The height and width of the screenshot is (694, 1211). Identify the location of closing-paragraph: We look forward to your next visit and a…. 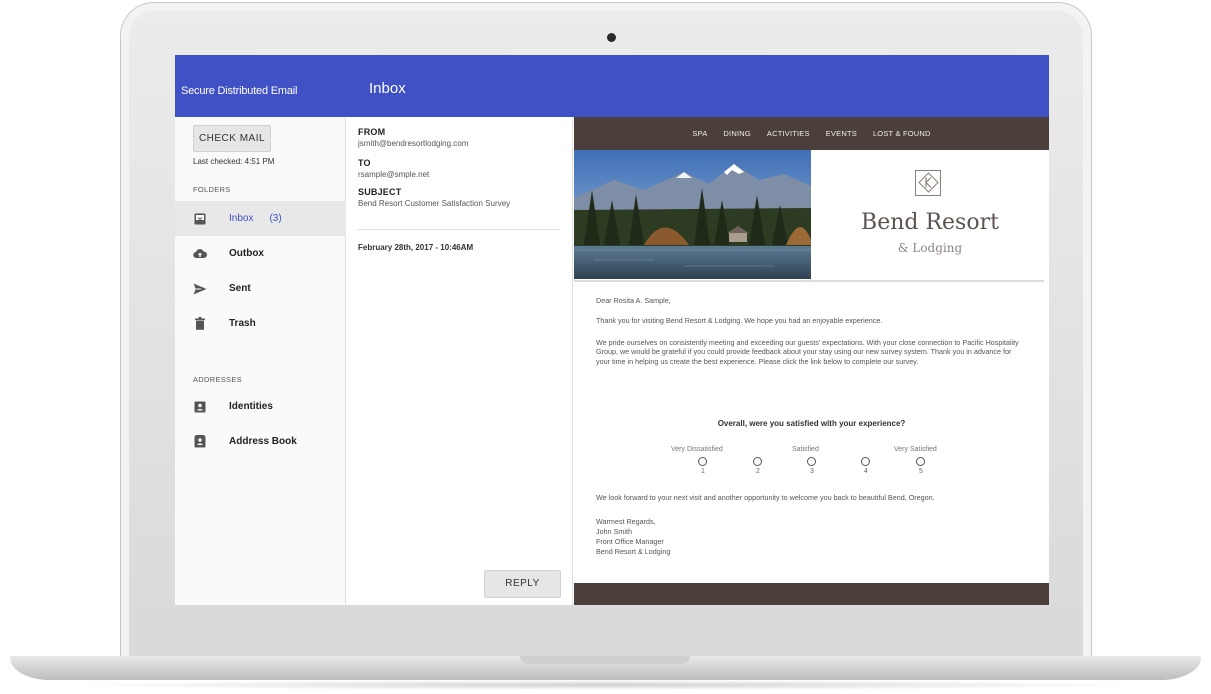
(765, 497).